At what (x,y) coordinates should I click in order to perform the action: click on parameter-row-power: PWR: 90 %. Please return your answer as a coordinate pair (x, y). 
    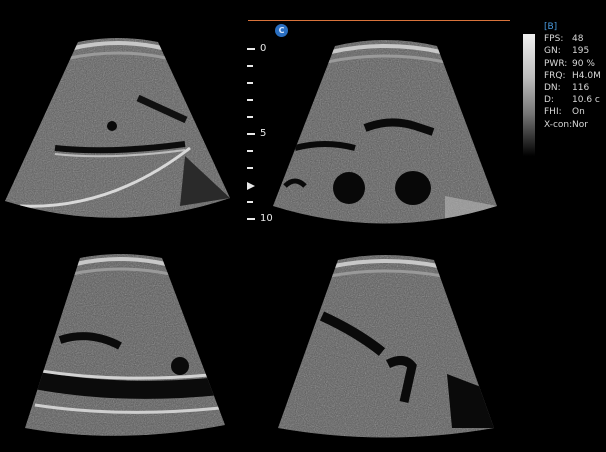
    Looking at the image, I should click on (575, 64).